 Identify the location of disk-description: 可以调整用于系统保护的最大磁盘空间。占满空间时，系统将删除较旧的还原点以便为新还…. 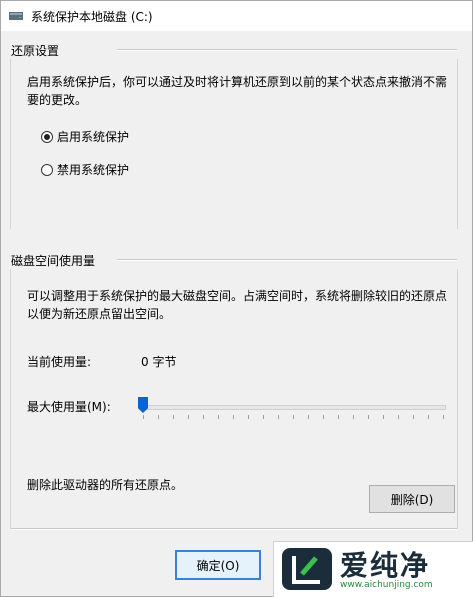
(237, 305).